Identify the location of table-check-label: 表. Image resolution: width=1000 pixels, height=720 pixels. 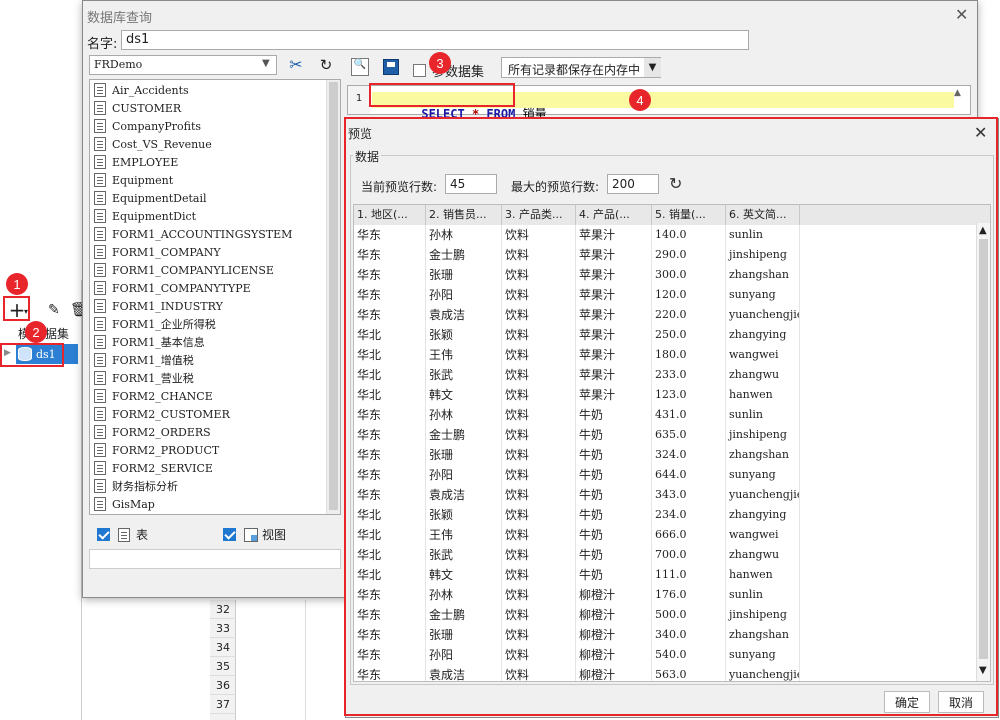
(142, 535).